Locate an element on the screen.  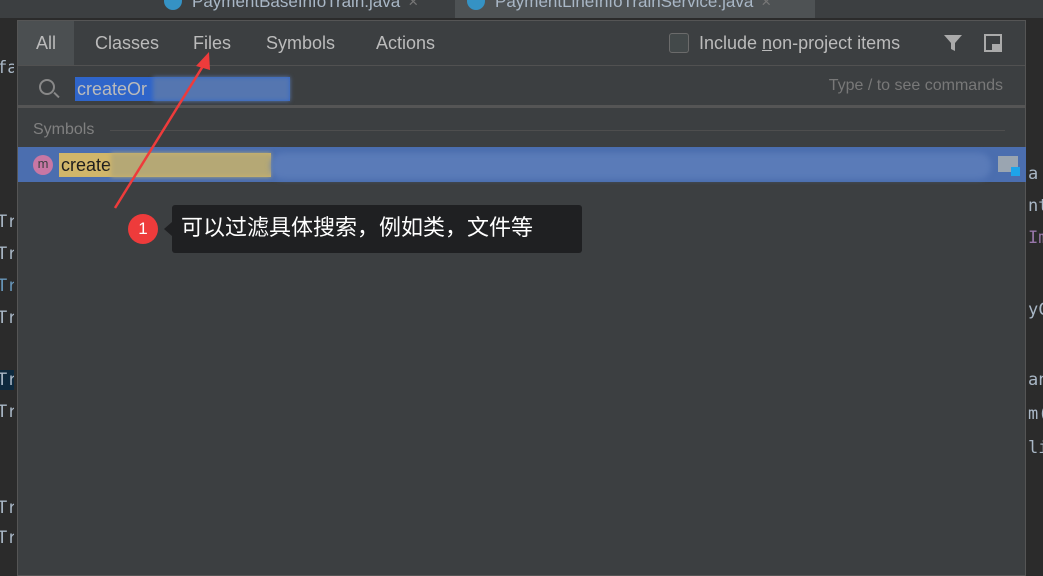
annotation-badge: 1 is located at coordinates (143, 229).